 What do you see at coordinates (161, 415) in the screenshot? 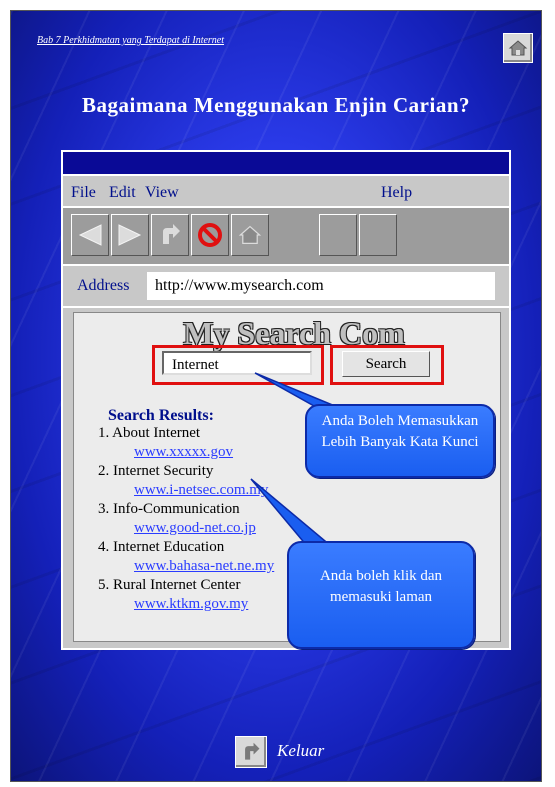
I see `results-heading: Search Results:` at bounding box center [161, 415].